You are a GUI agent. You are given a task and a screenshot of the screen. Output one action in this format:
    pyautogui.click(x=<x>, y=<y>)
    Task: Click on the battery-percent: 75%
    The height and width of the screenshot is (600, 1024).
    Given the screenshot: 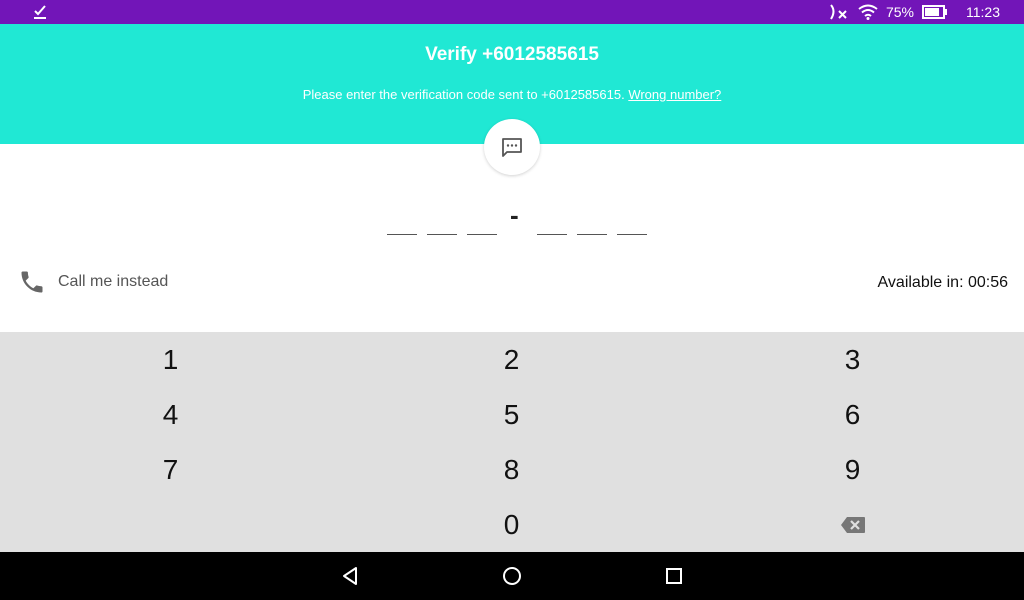 What is the action you would take?
    pyautogui.click(x=899, y=12)
    